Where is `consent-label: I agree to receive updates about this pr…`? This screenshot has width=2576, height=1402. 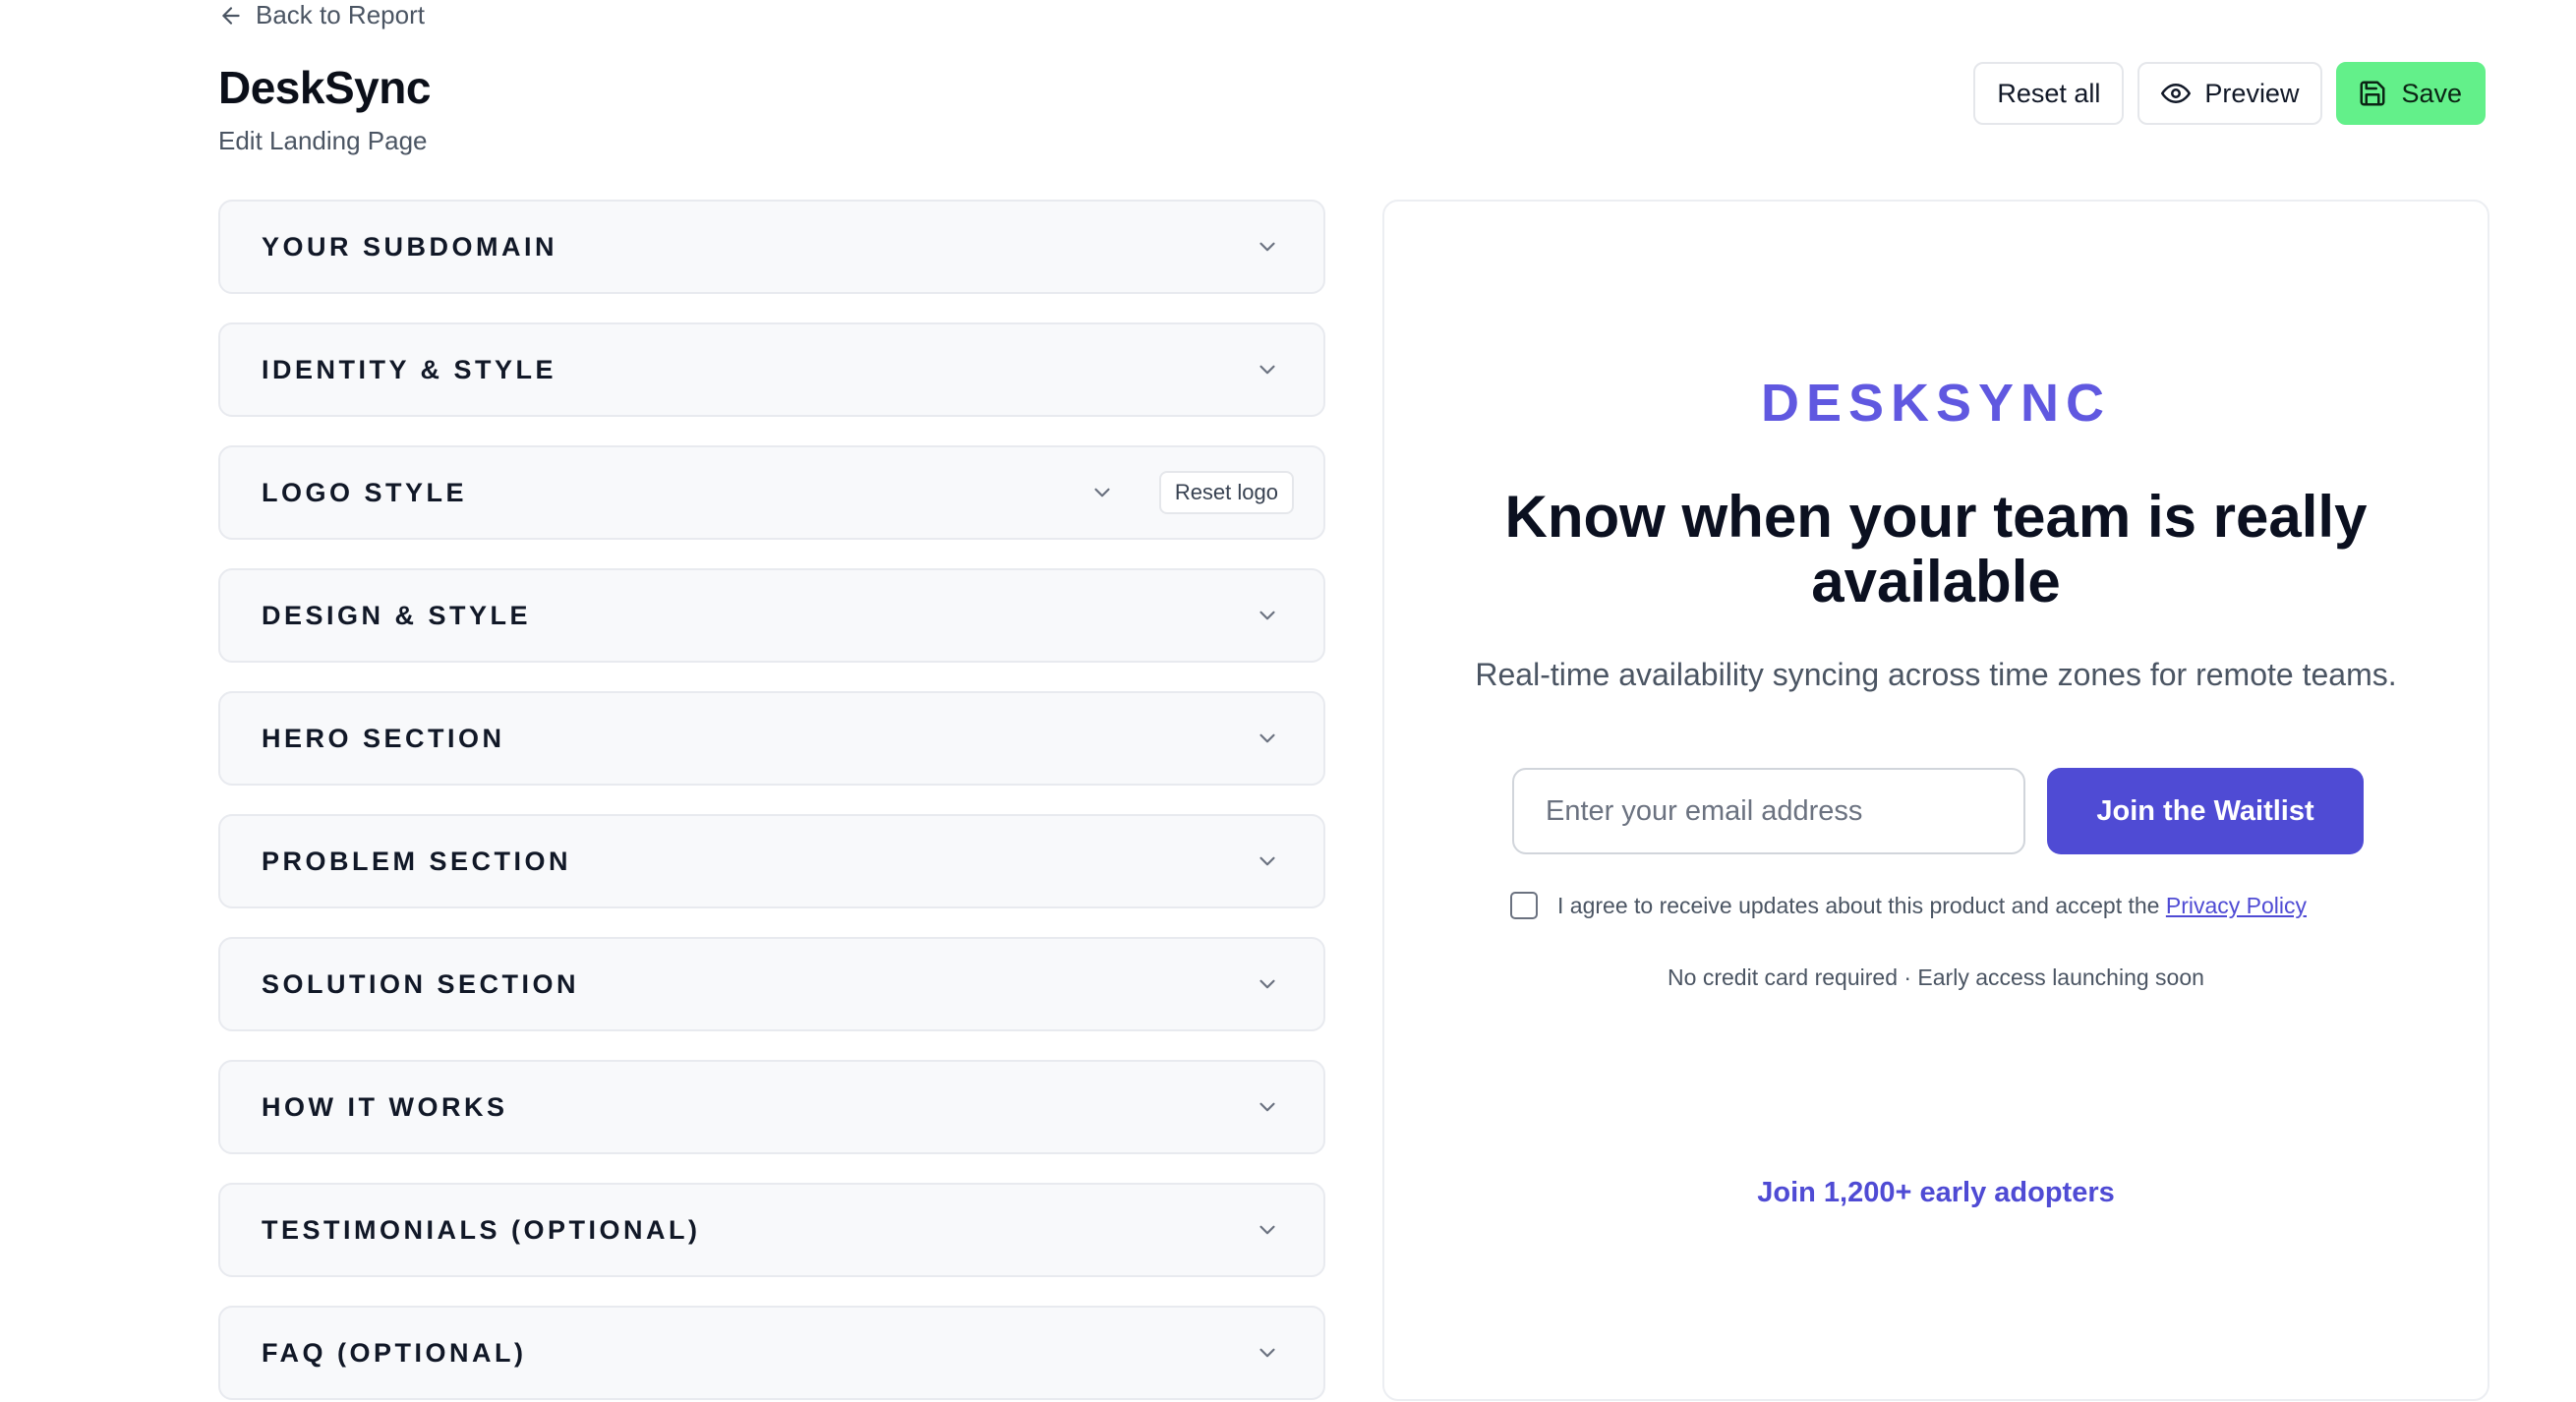 consent-label: I agree to receive updates about this pr… is located at coordinates (1858, 905).